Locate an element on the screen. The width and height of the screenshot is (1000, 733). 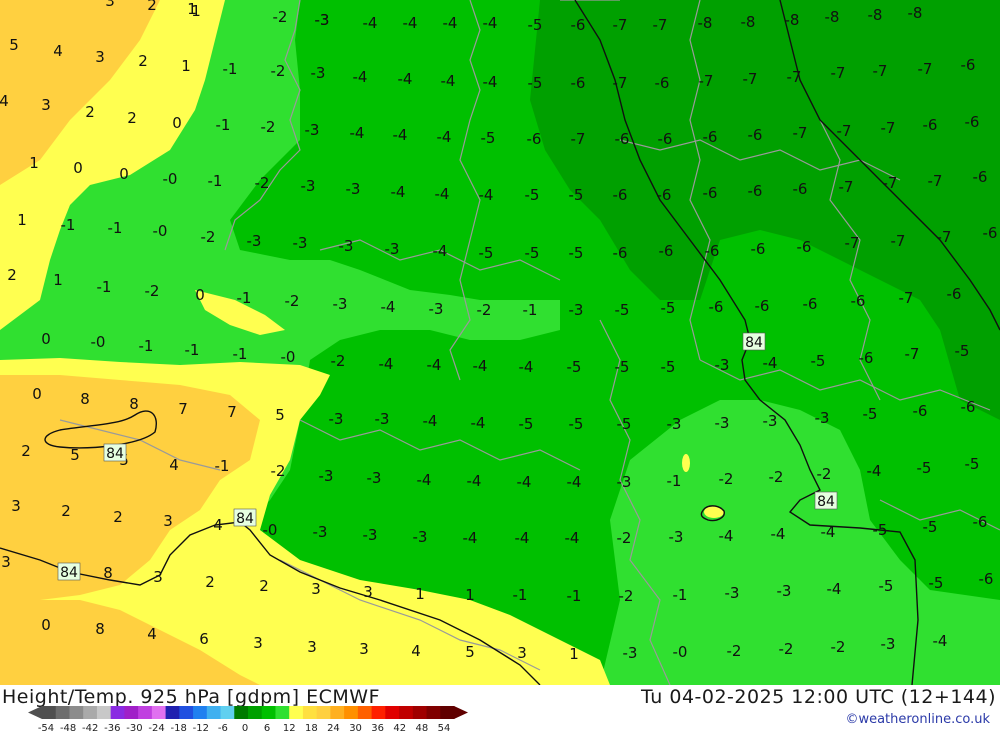
credit-link: ©weatheronline.co.uk is located at coordinates (917, 719).